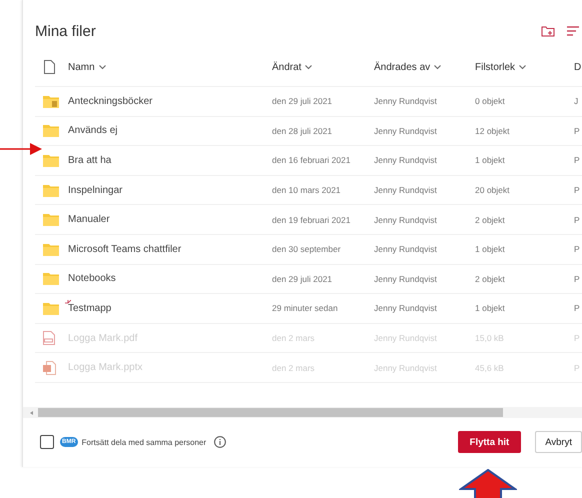  I want to click on file-row: Inspelningar den 10 mars 2021 Jenny Rundqvist 20 objekt P, so click(308, 191).